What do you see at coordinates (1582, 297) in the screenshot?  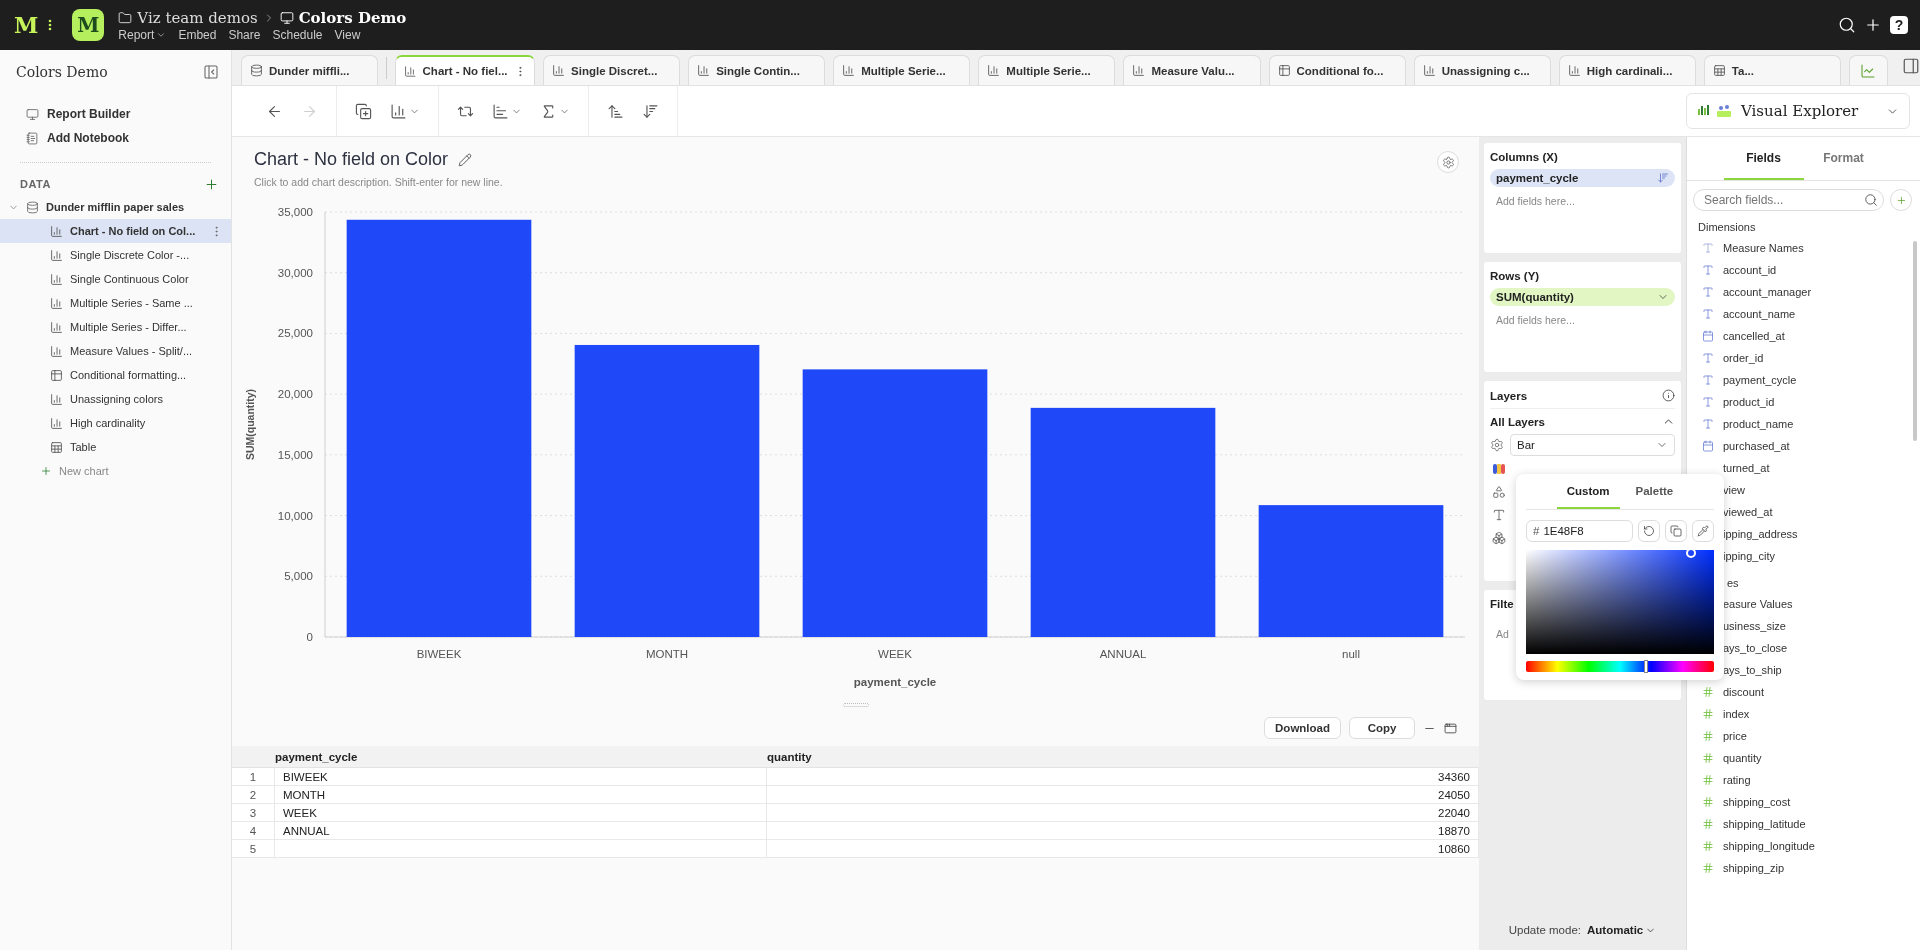 I see `field-pill: SUM(quantity)` at bounding box center [1582, 297].